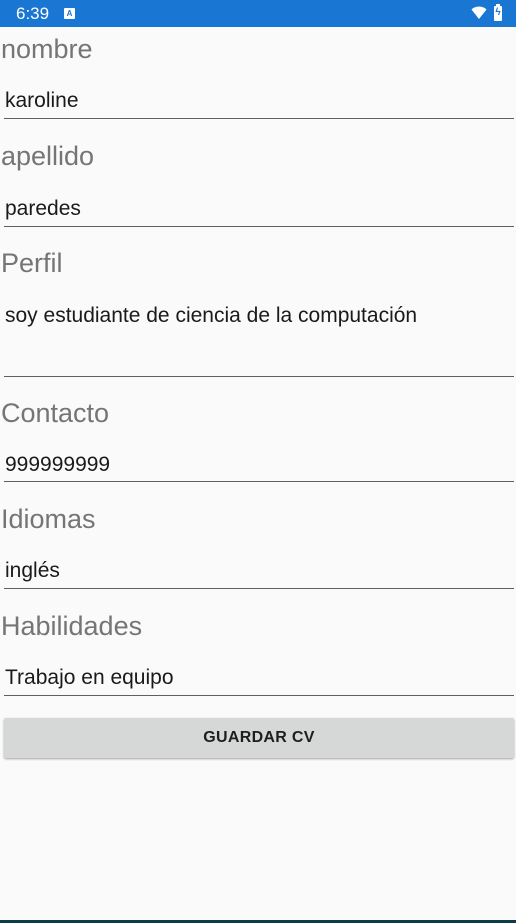 This screenshot has height=923, width=516. Describe the element at coordinates (42, 100) in the screenshot. I see `nombre-value: karoline` at that location.